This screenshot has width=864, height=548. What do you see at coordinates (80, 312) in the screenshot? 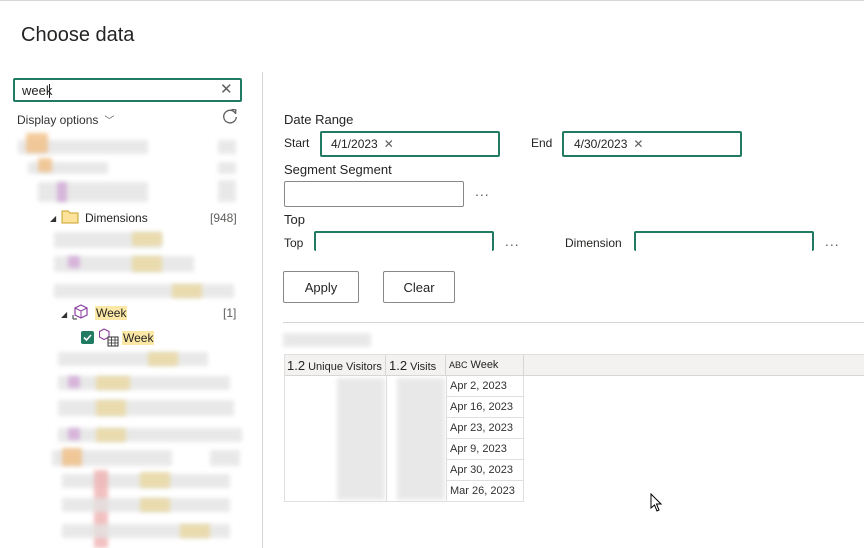
I see `dimension-cube-icon` at bounding box center [80, 312].